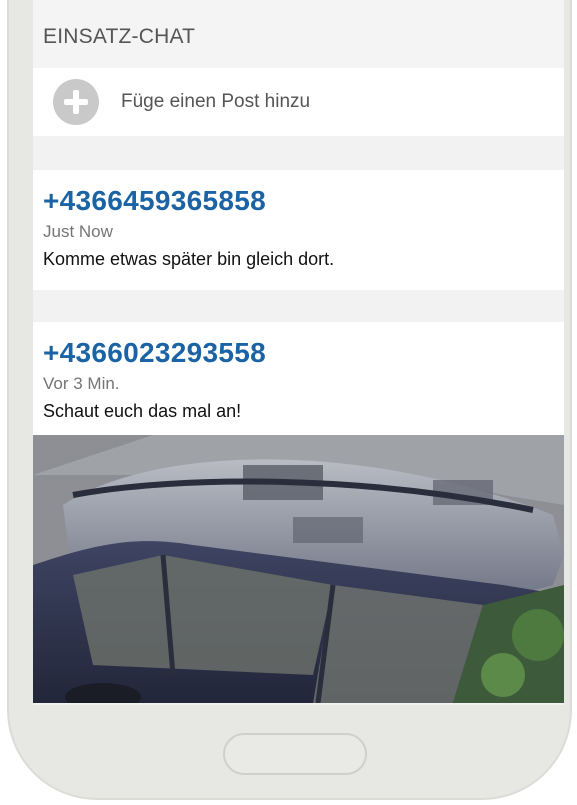  I want to click on section-header: EINSATZ-CHAT, so click(298, 34).